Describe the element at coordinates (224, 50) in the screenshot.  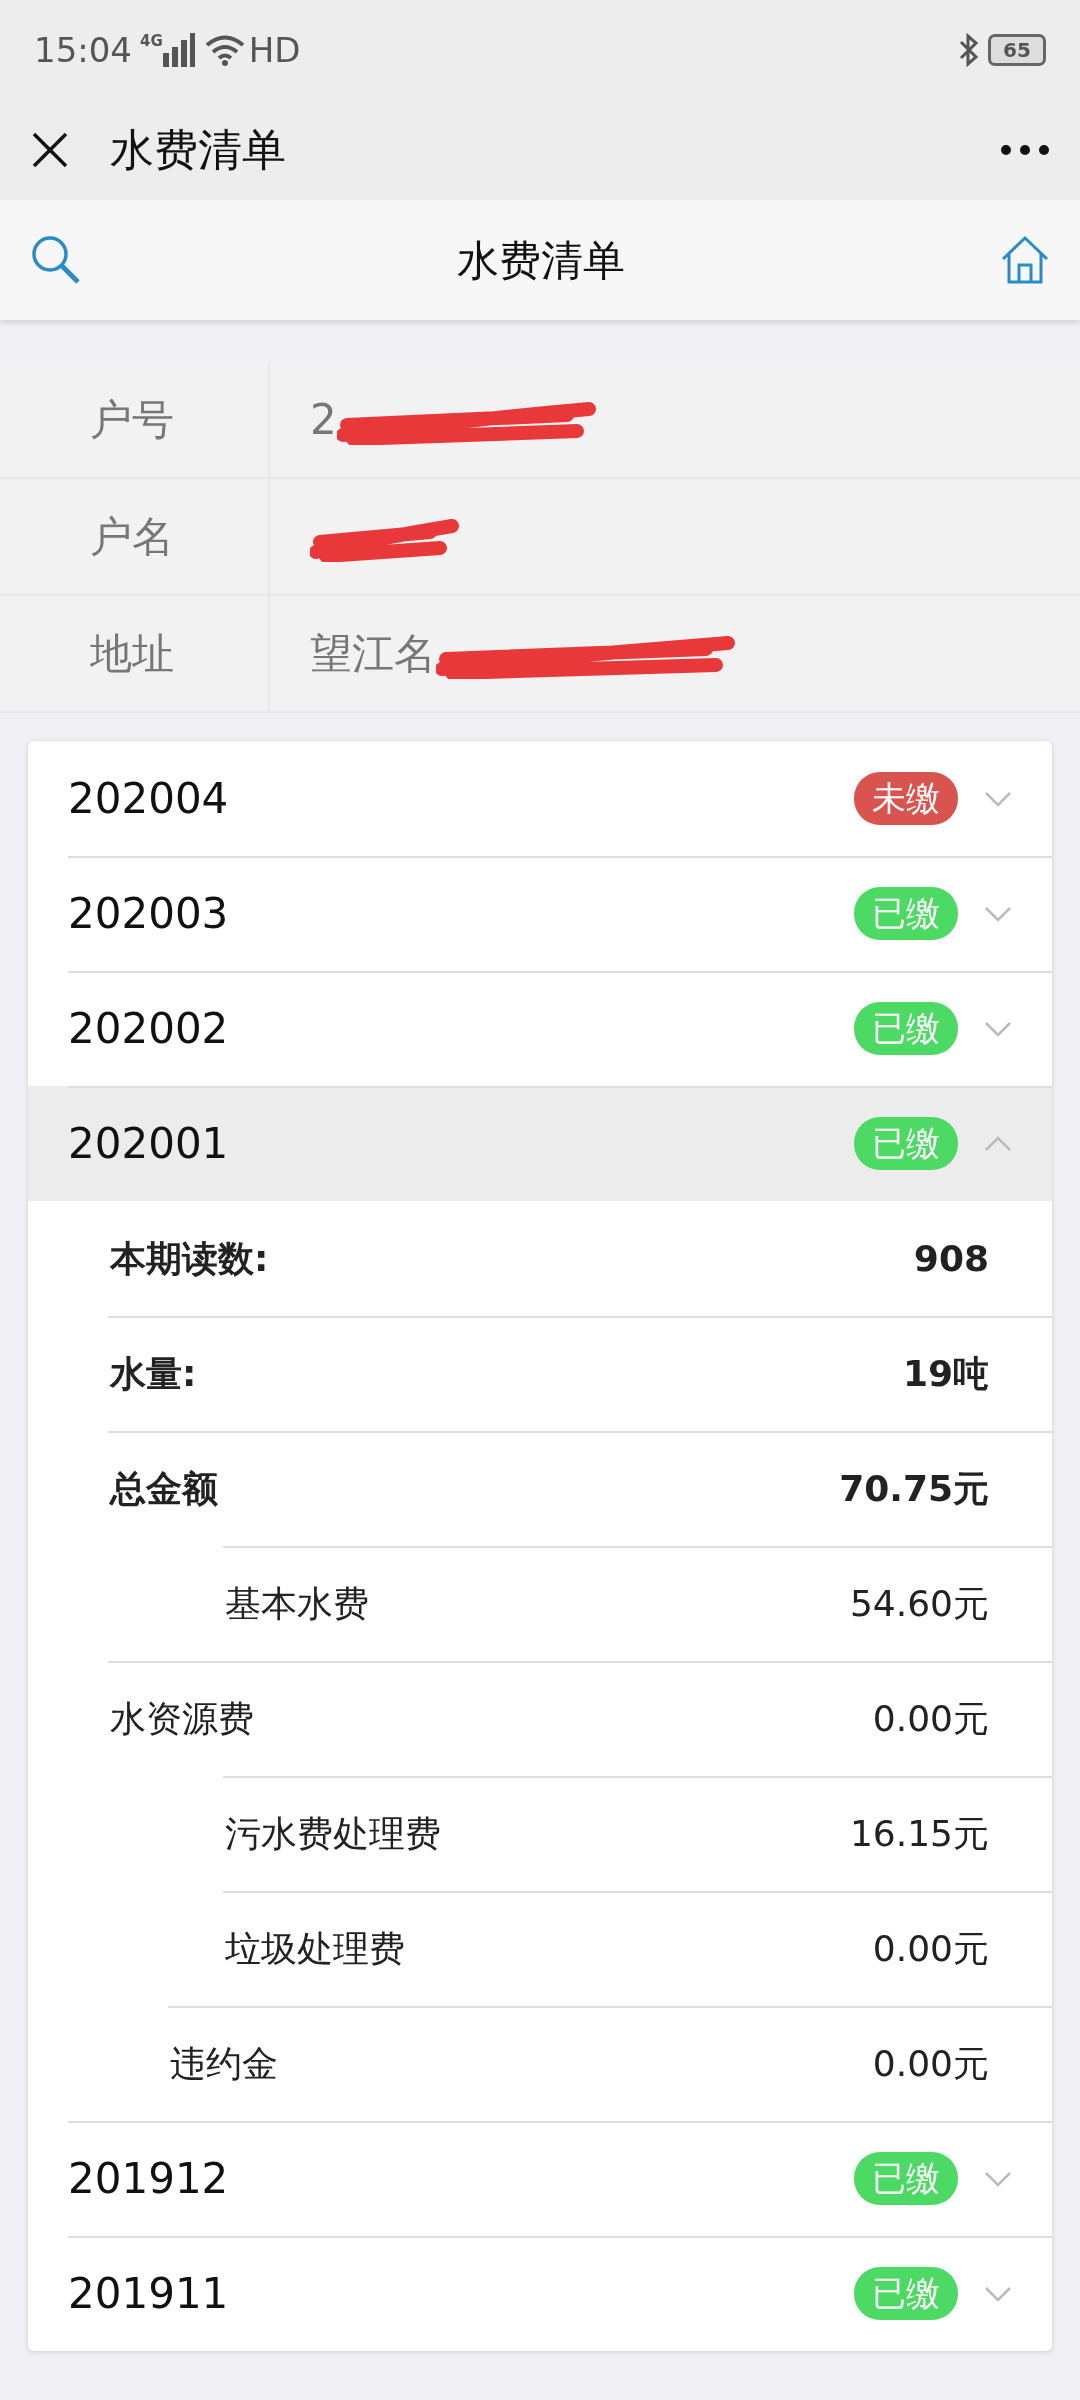
I see `wifi-icon` at that location.